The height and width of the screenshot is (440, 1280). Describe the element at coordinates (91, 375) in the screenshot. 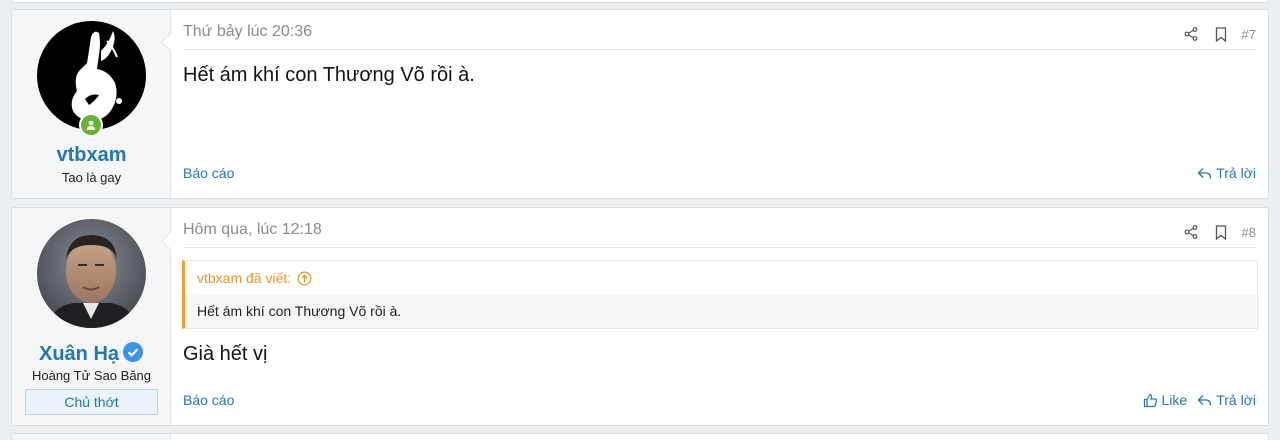

I see `user-title: Hoàng Tử Sao Băng` at that location.